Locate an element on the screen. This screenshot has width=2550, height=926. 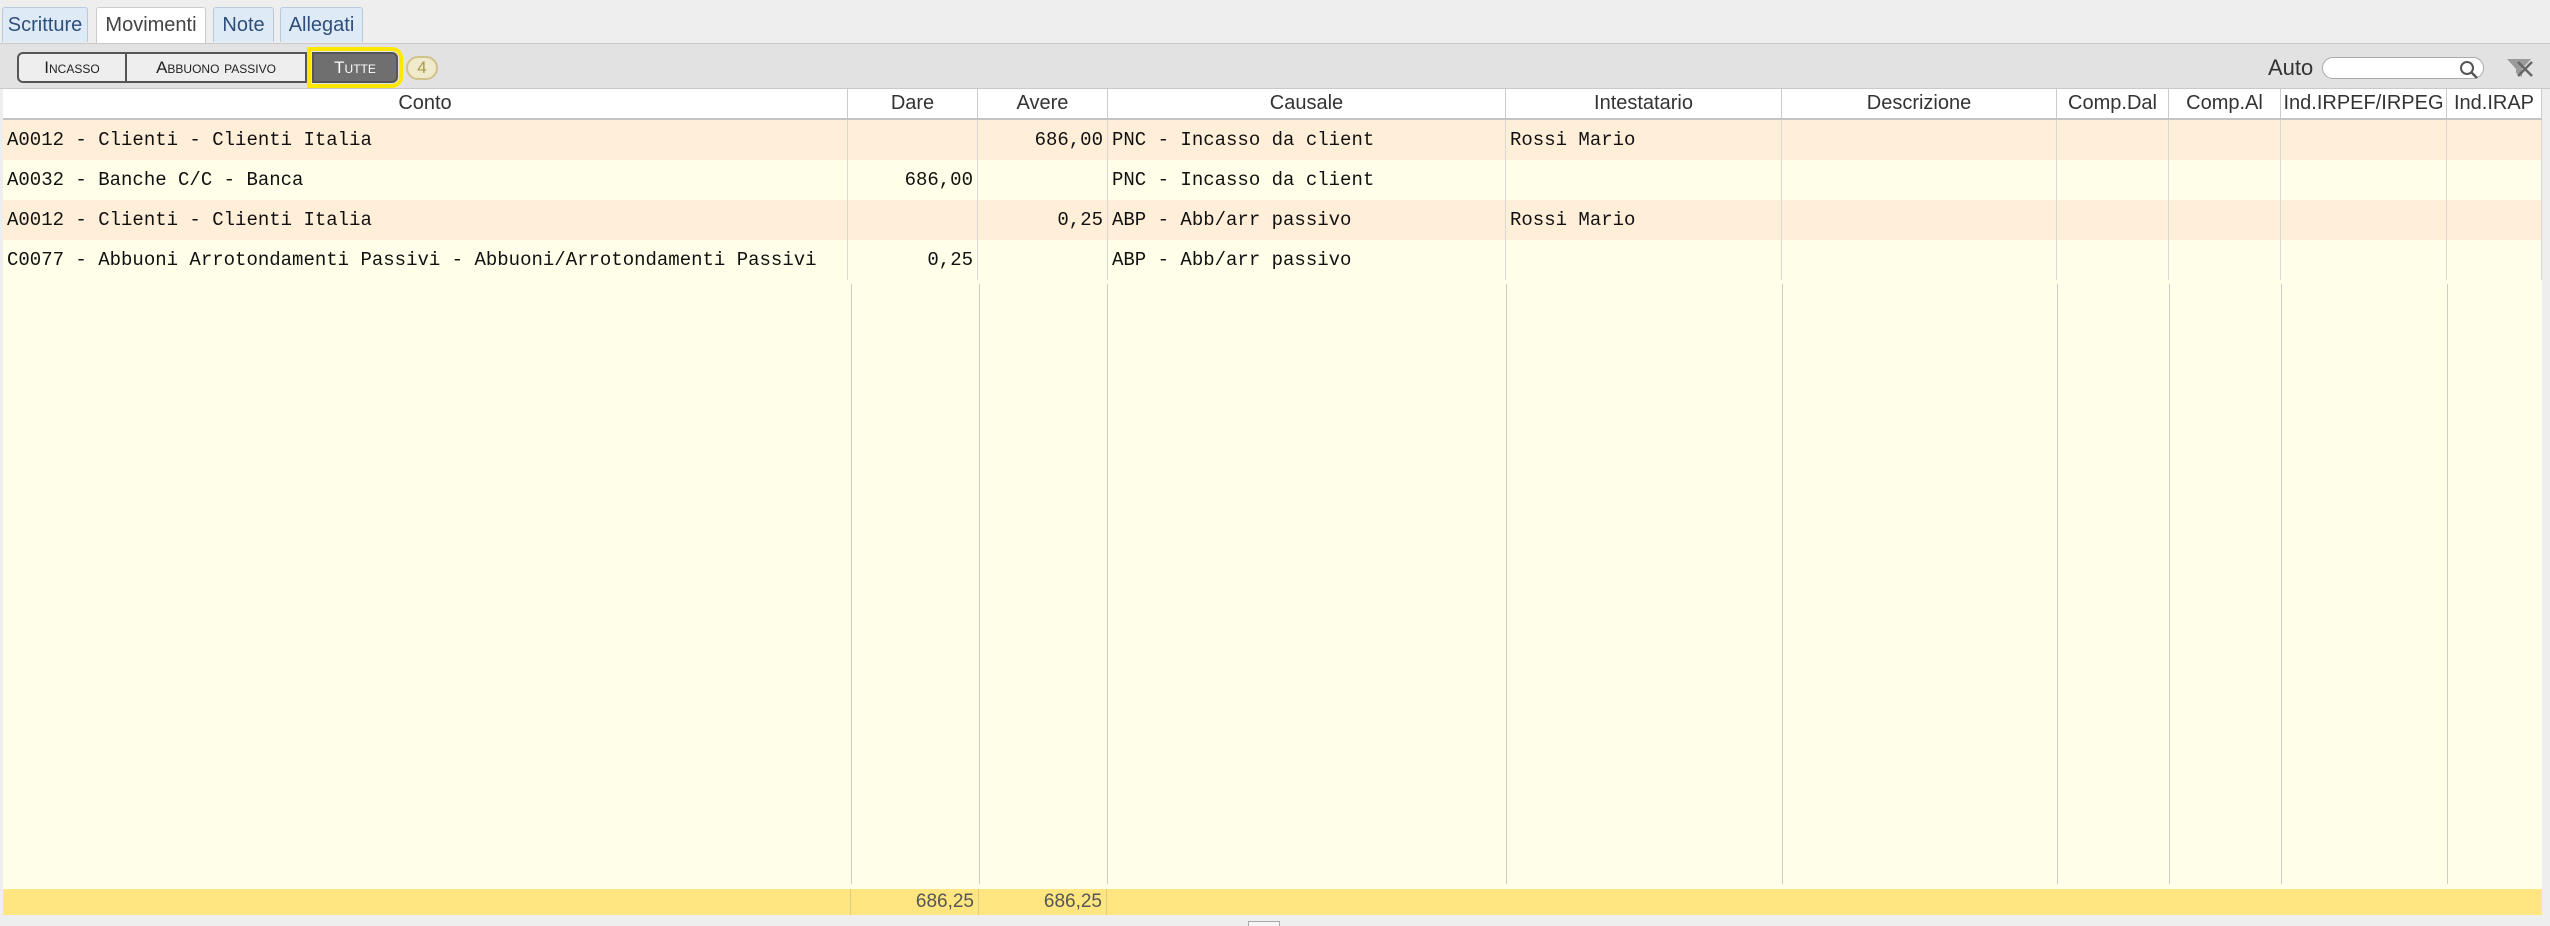
total-avere: 686,25 is located at coordinates (1043, 902).